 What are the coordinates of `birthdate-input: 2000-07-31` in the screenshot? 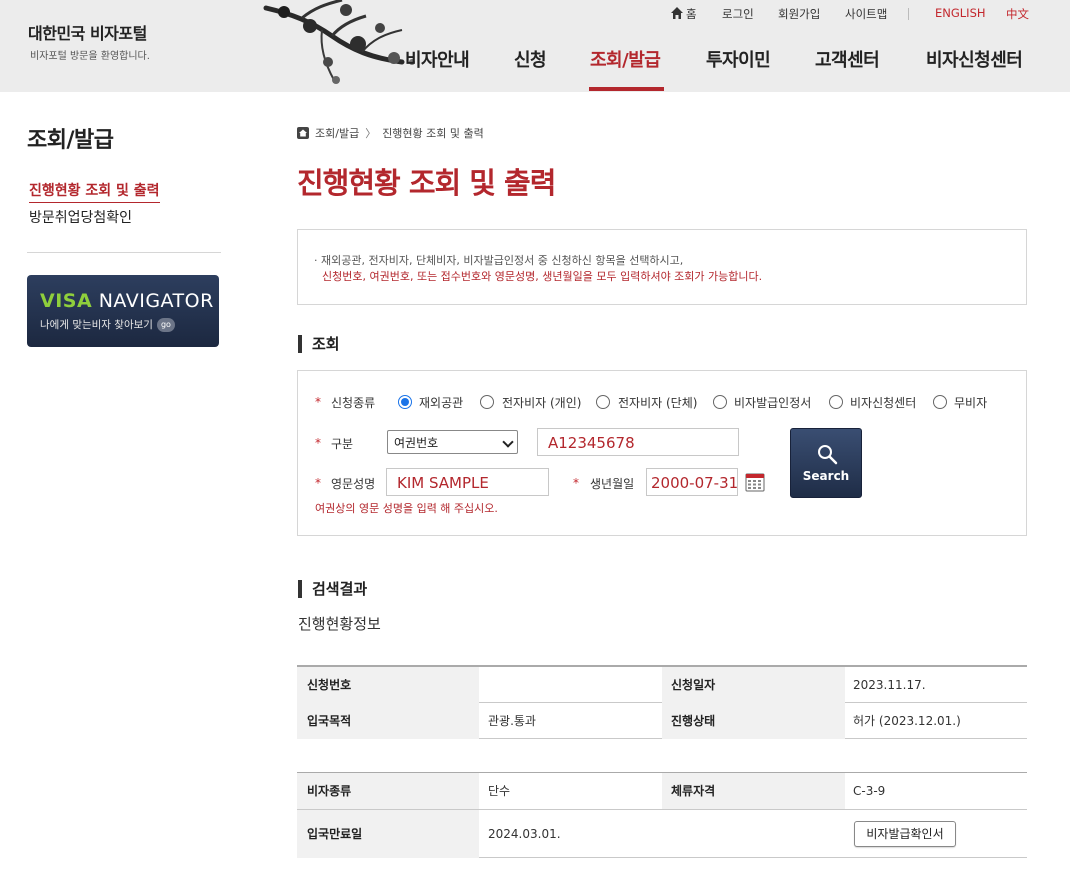 It's located at (692, 482).